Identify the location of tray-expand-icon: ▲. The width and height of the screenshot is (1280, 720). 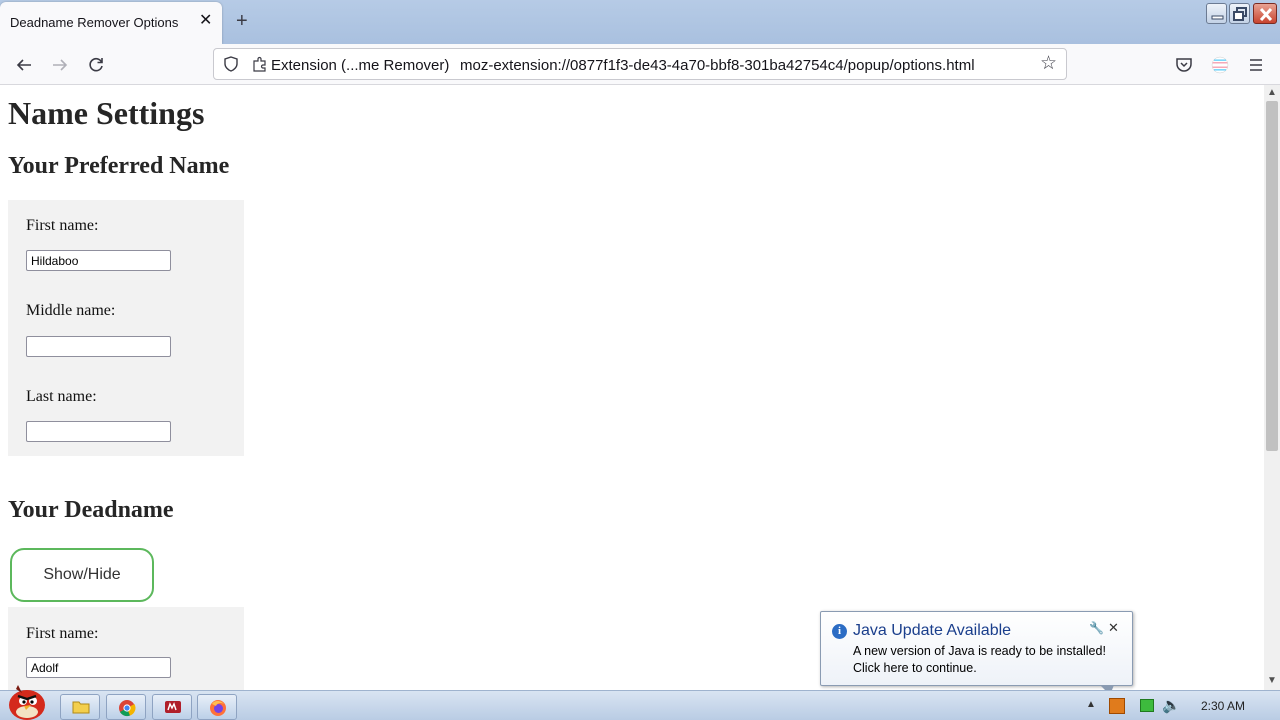
(1091, 704).